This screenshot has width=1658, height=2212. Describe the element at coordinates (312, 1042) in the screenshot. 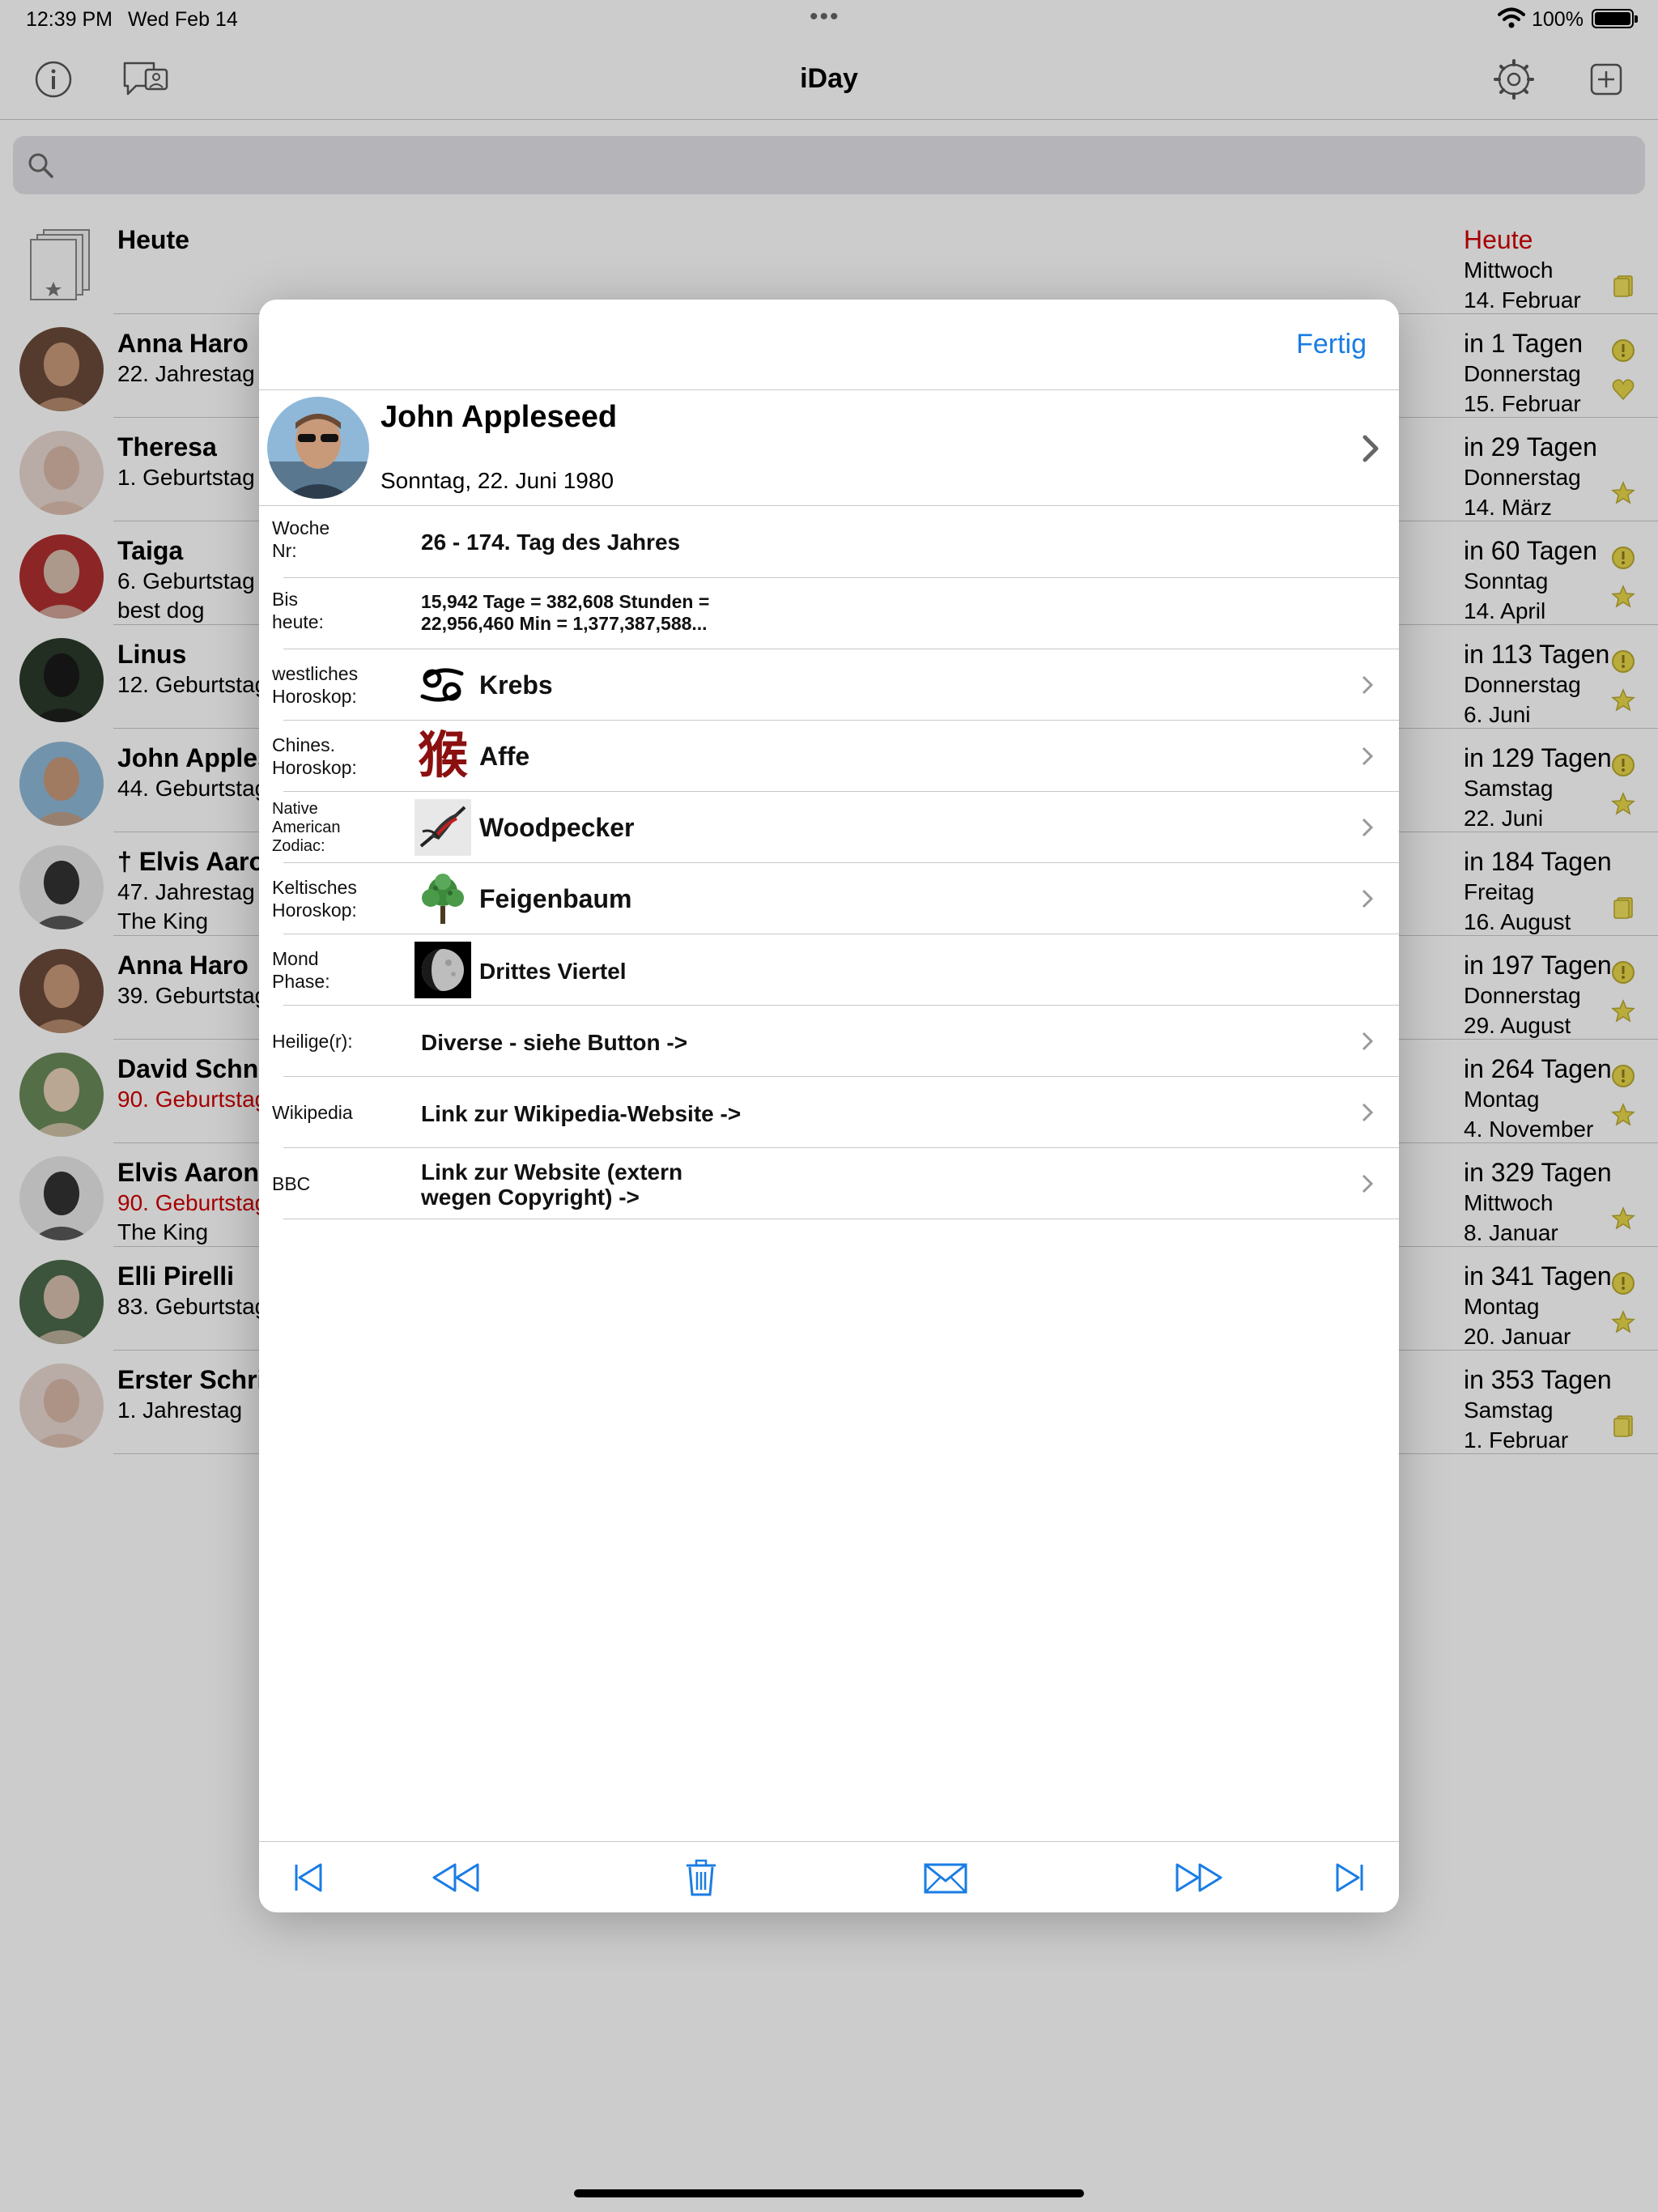

I see `saints-label: Heilige(r):` at that location.